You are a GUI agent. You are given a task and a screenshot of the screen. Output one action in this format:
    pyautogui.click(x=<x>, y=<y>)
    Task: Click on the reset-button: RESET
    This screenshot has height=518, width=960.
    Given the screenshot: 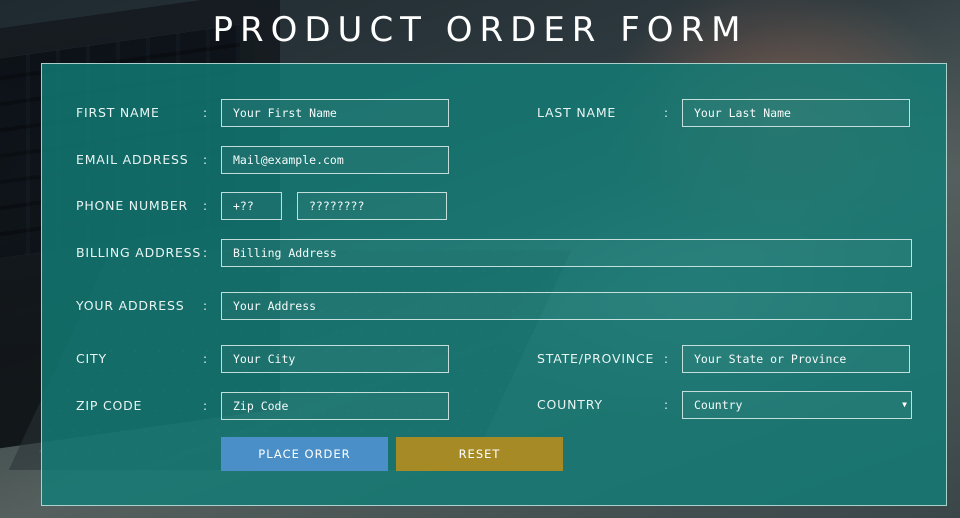 What is the action you would take?
    pyautogui.click(x=479, y=454)
    